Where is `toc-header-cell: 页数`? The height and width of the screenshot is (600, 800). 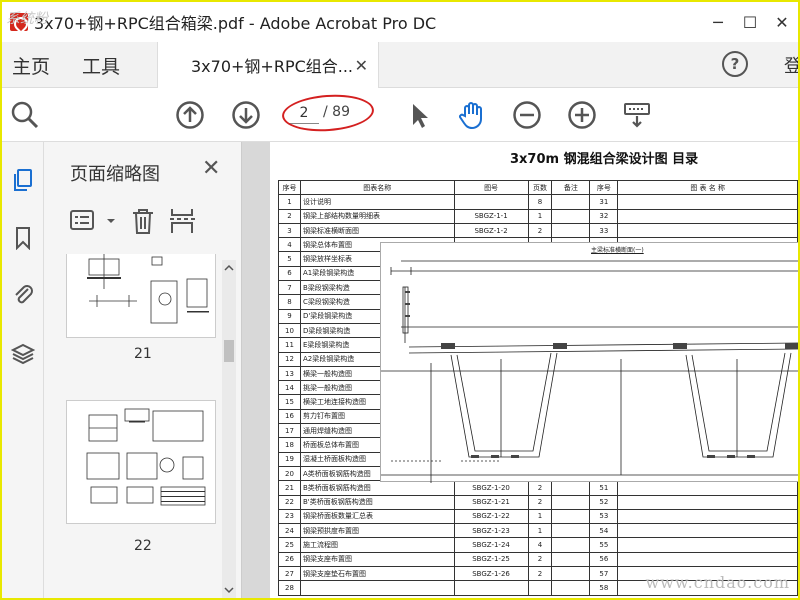 toc-header-cell: 页数 is located at coordinates (540, 187).